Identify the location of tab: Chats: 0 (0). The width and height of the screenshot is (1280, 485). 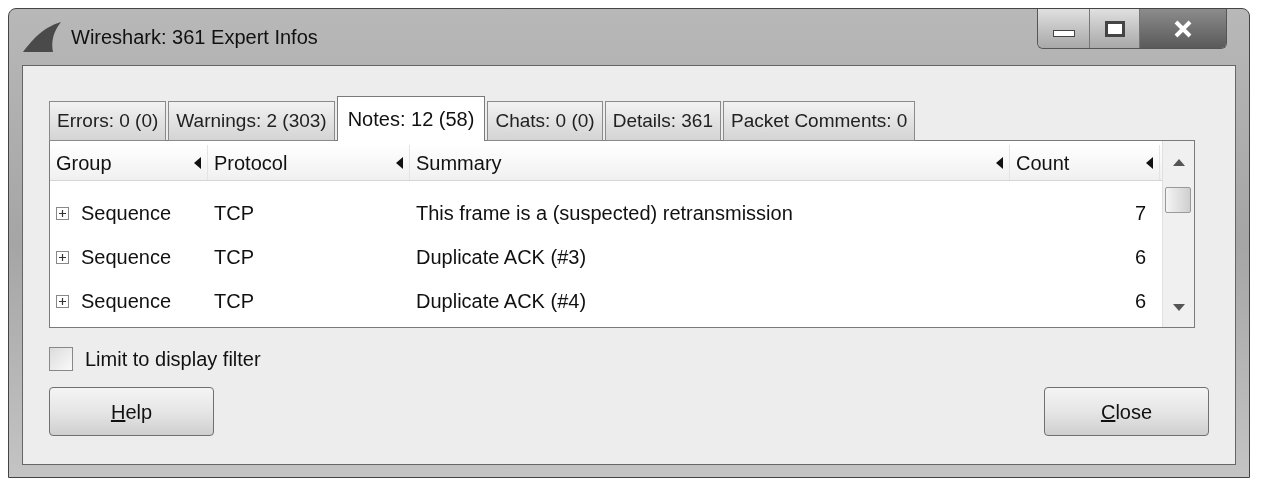
(545, 121).